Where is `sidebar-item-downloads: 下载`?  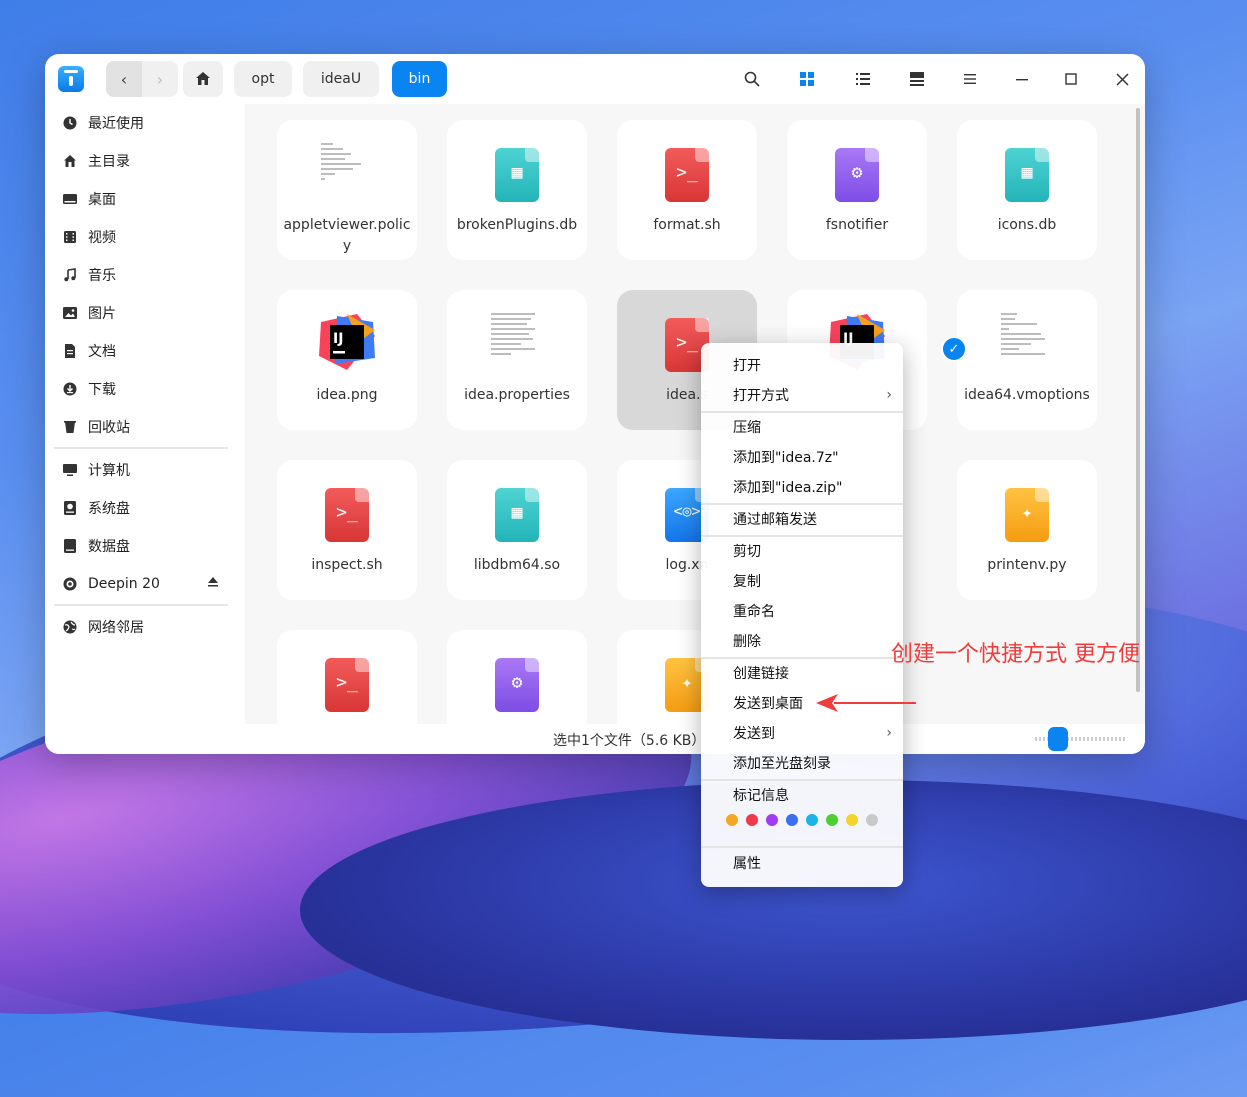 sidebar-item-downloads: 下载 is located at coordinates (89, 389).